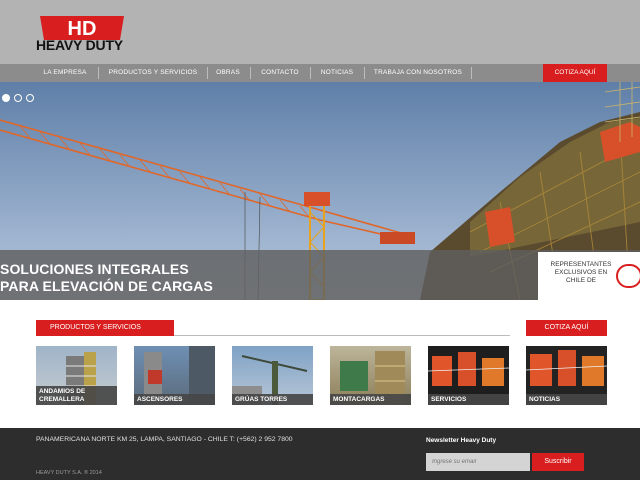 The image size is (640, 480). What do you see at coordinates (337, 73) in the screenshot?
I see `nav-item-noticias: NOTICIAS` at bounding box center [337, 73].